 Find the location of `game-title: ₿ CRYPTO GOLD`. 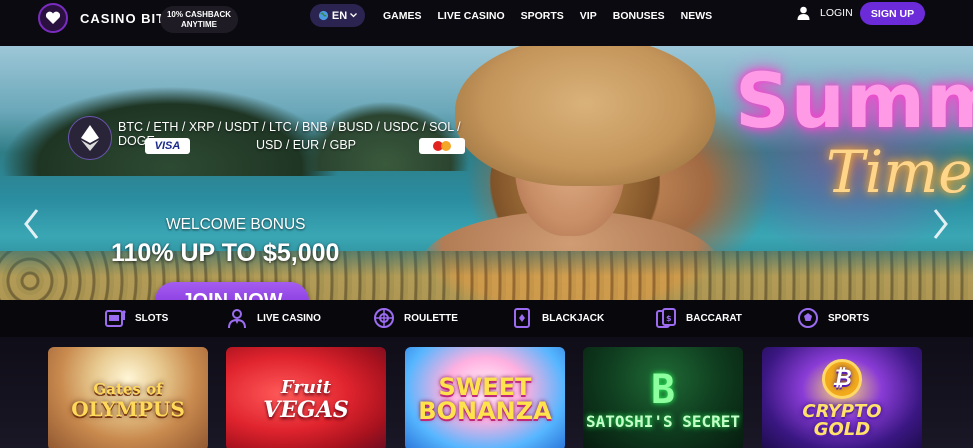

game-title: ₿ CRYPTO GOLD is located at coordinates (842, 399).